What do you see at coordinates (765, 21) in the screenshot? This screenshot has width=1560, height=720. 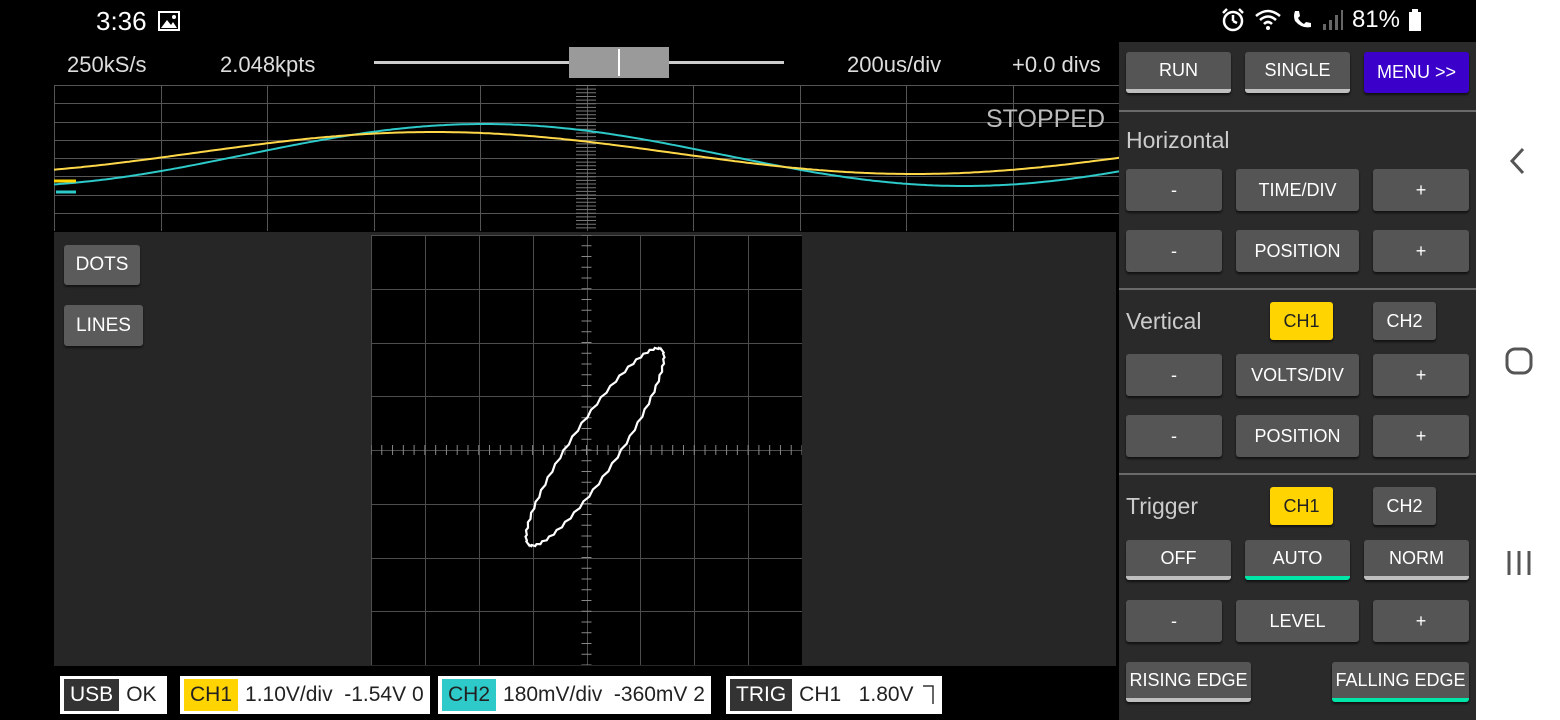 I see `status-bar: 3:36 81%` at bounding box center [765, 21].